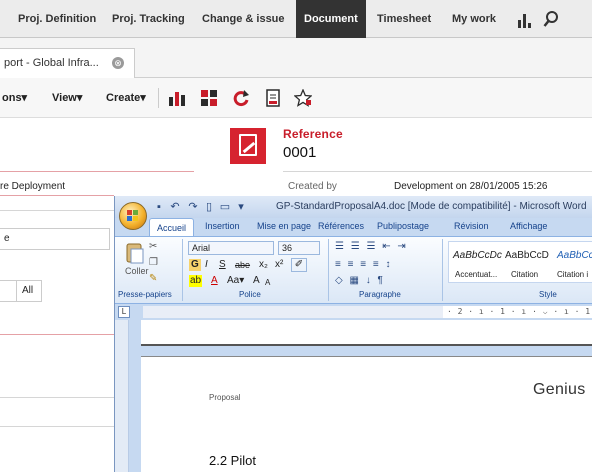 The image size is (592, 472). I want to click on bold-button: G, so click(195, 265).